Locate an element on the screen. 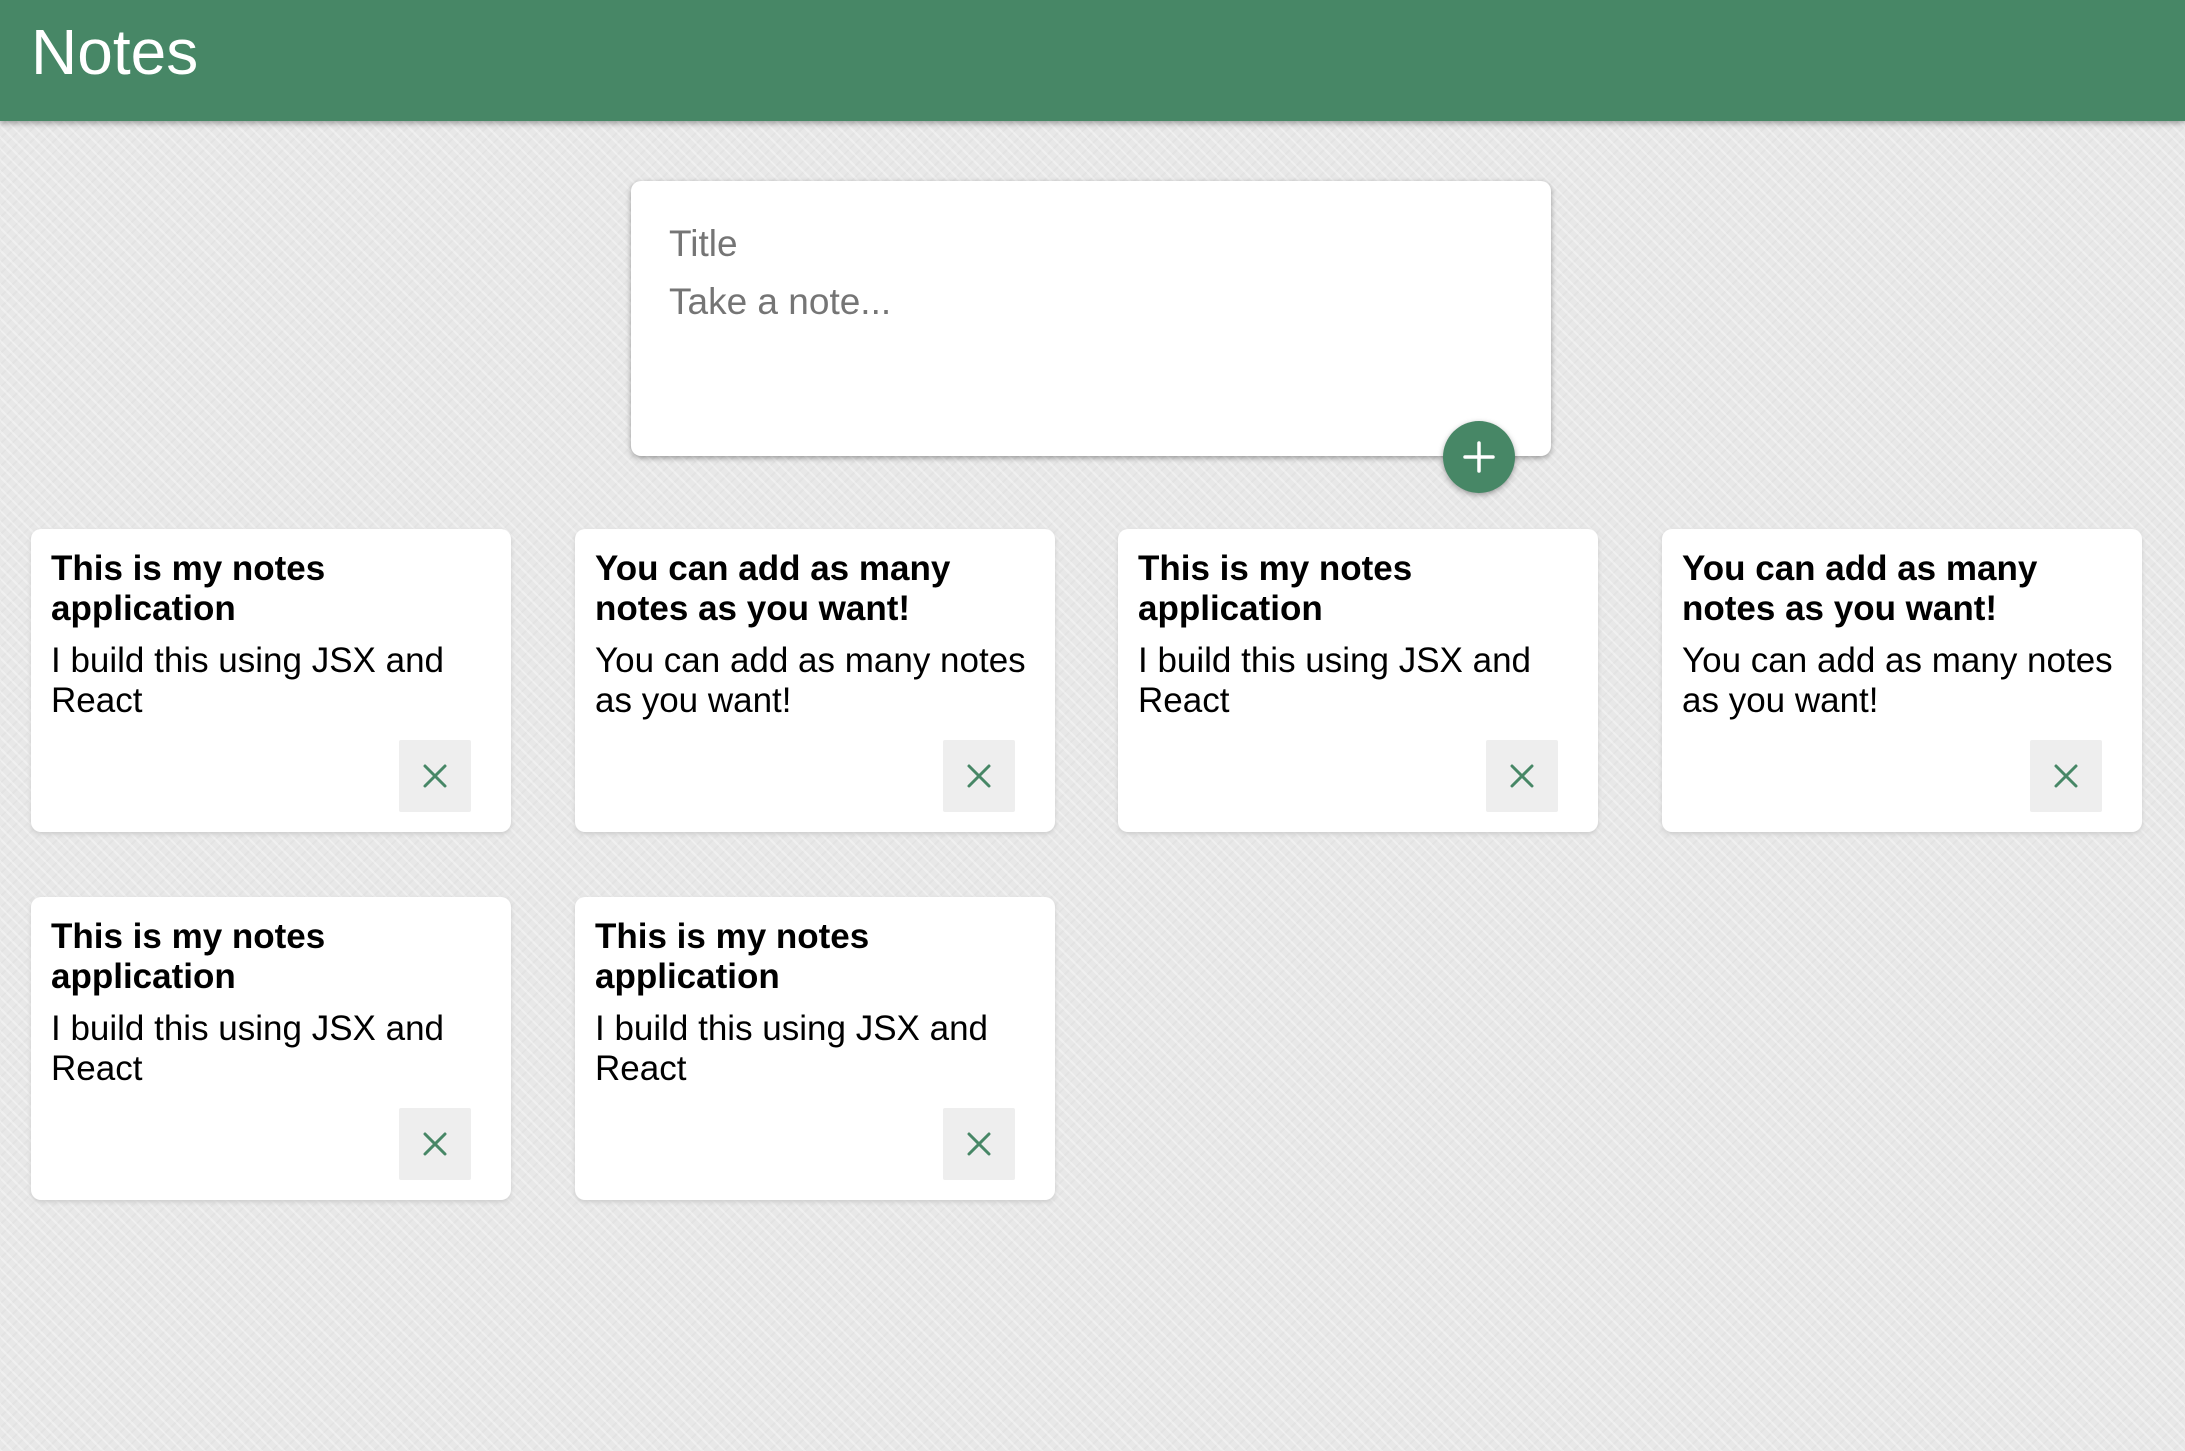 The height and width of the screenshot is (1451, 2185). app-title: Notes is located at coordinates (115, 52).